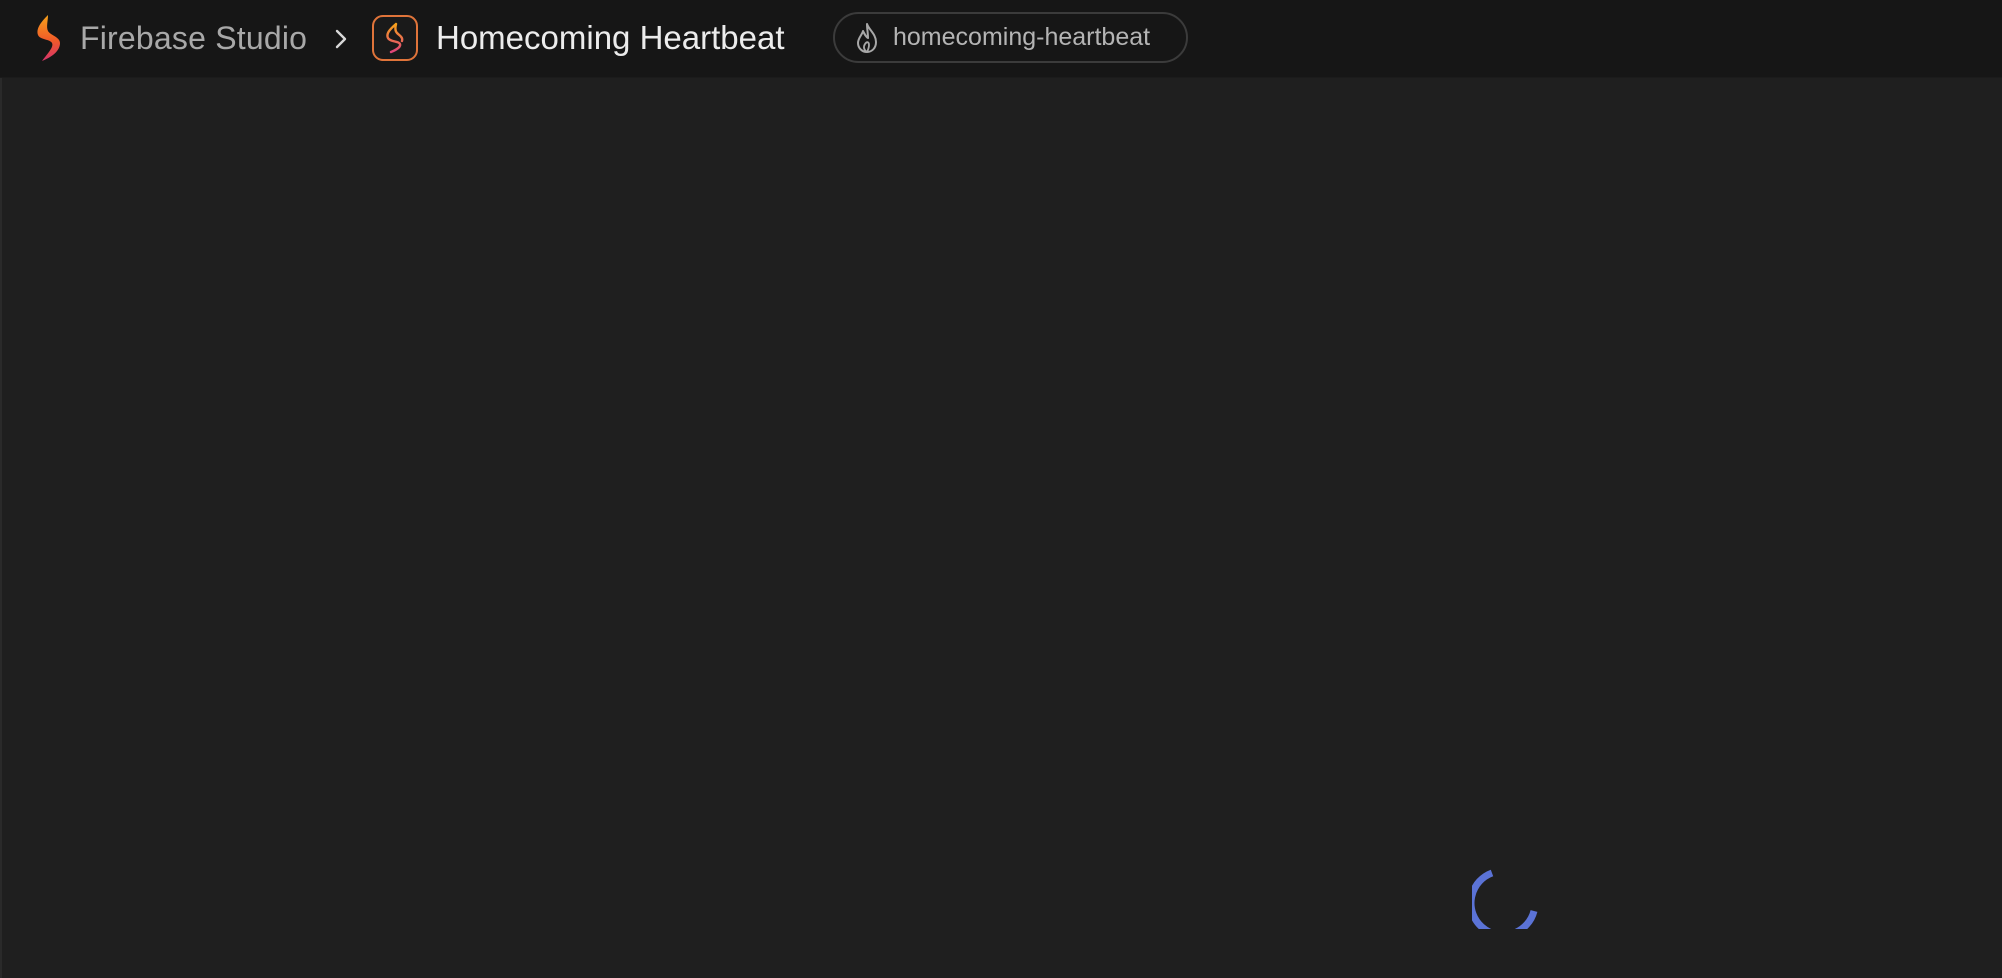 The image size is (2002, 978). I want to click on firebase-project-chip: homecoming-heartbeat, so click(1010, 37).